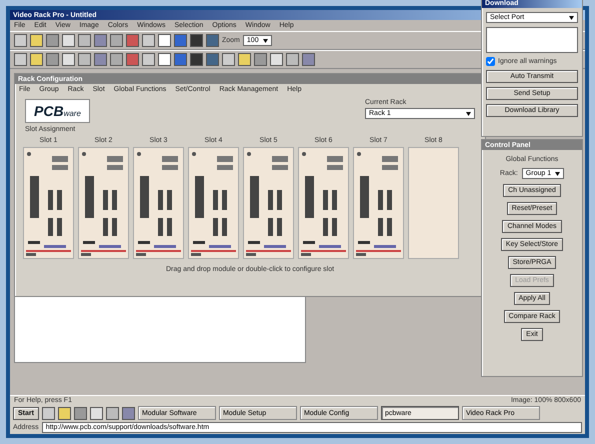 The height and width of the screenshot is (444, 595). I want to click on list-box, so click(532, 40).